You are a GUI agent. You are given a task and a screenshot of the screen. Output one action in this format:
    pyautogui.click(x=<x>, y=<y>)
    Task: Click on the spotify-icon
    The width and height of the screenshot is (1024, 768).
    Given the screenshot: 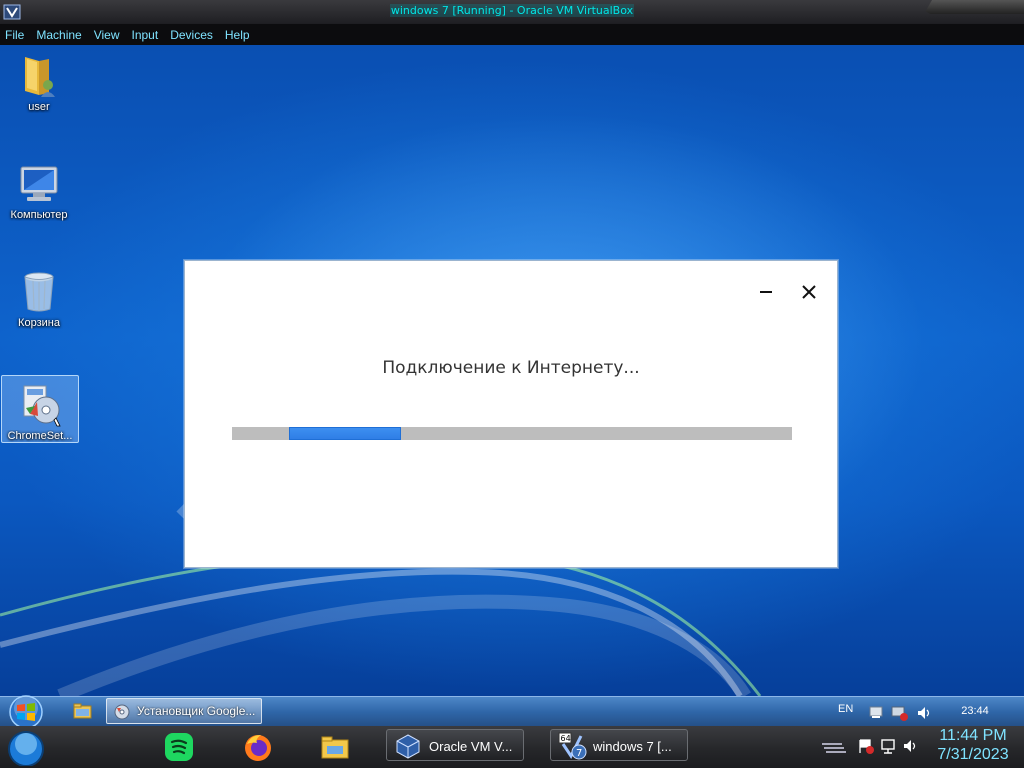 What is the action you would take?
    pyautogui.click(x=179, y=747)
    